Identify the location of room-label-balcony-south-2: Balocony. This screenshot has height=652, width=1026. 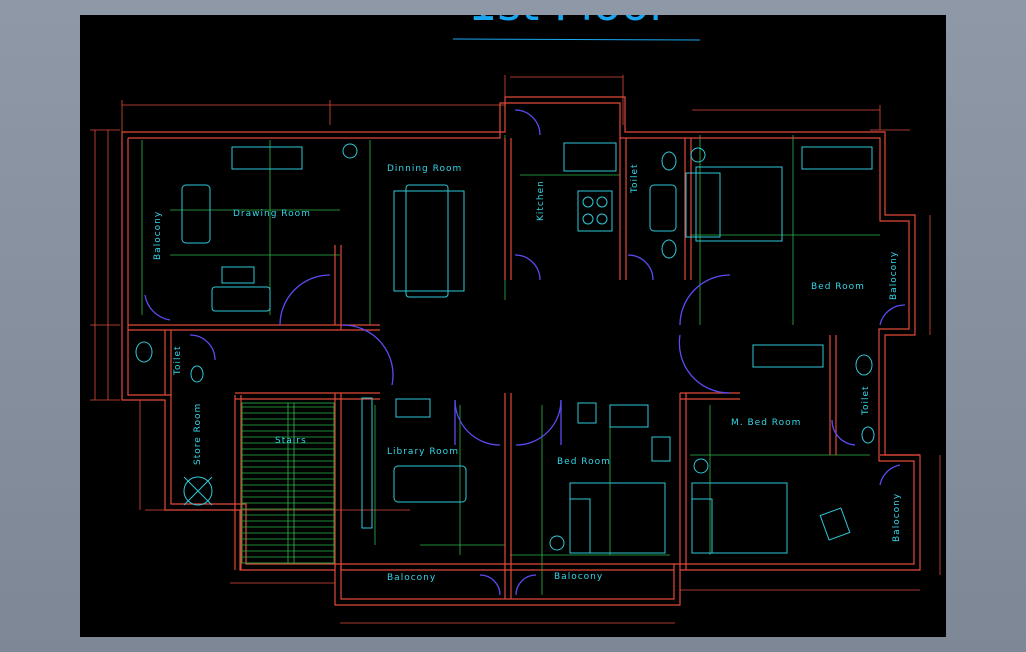
(578, 577).